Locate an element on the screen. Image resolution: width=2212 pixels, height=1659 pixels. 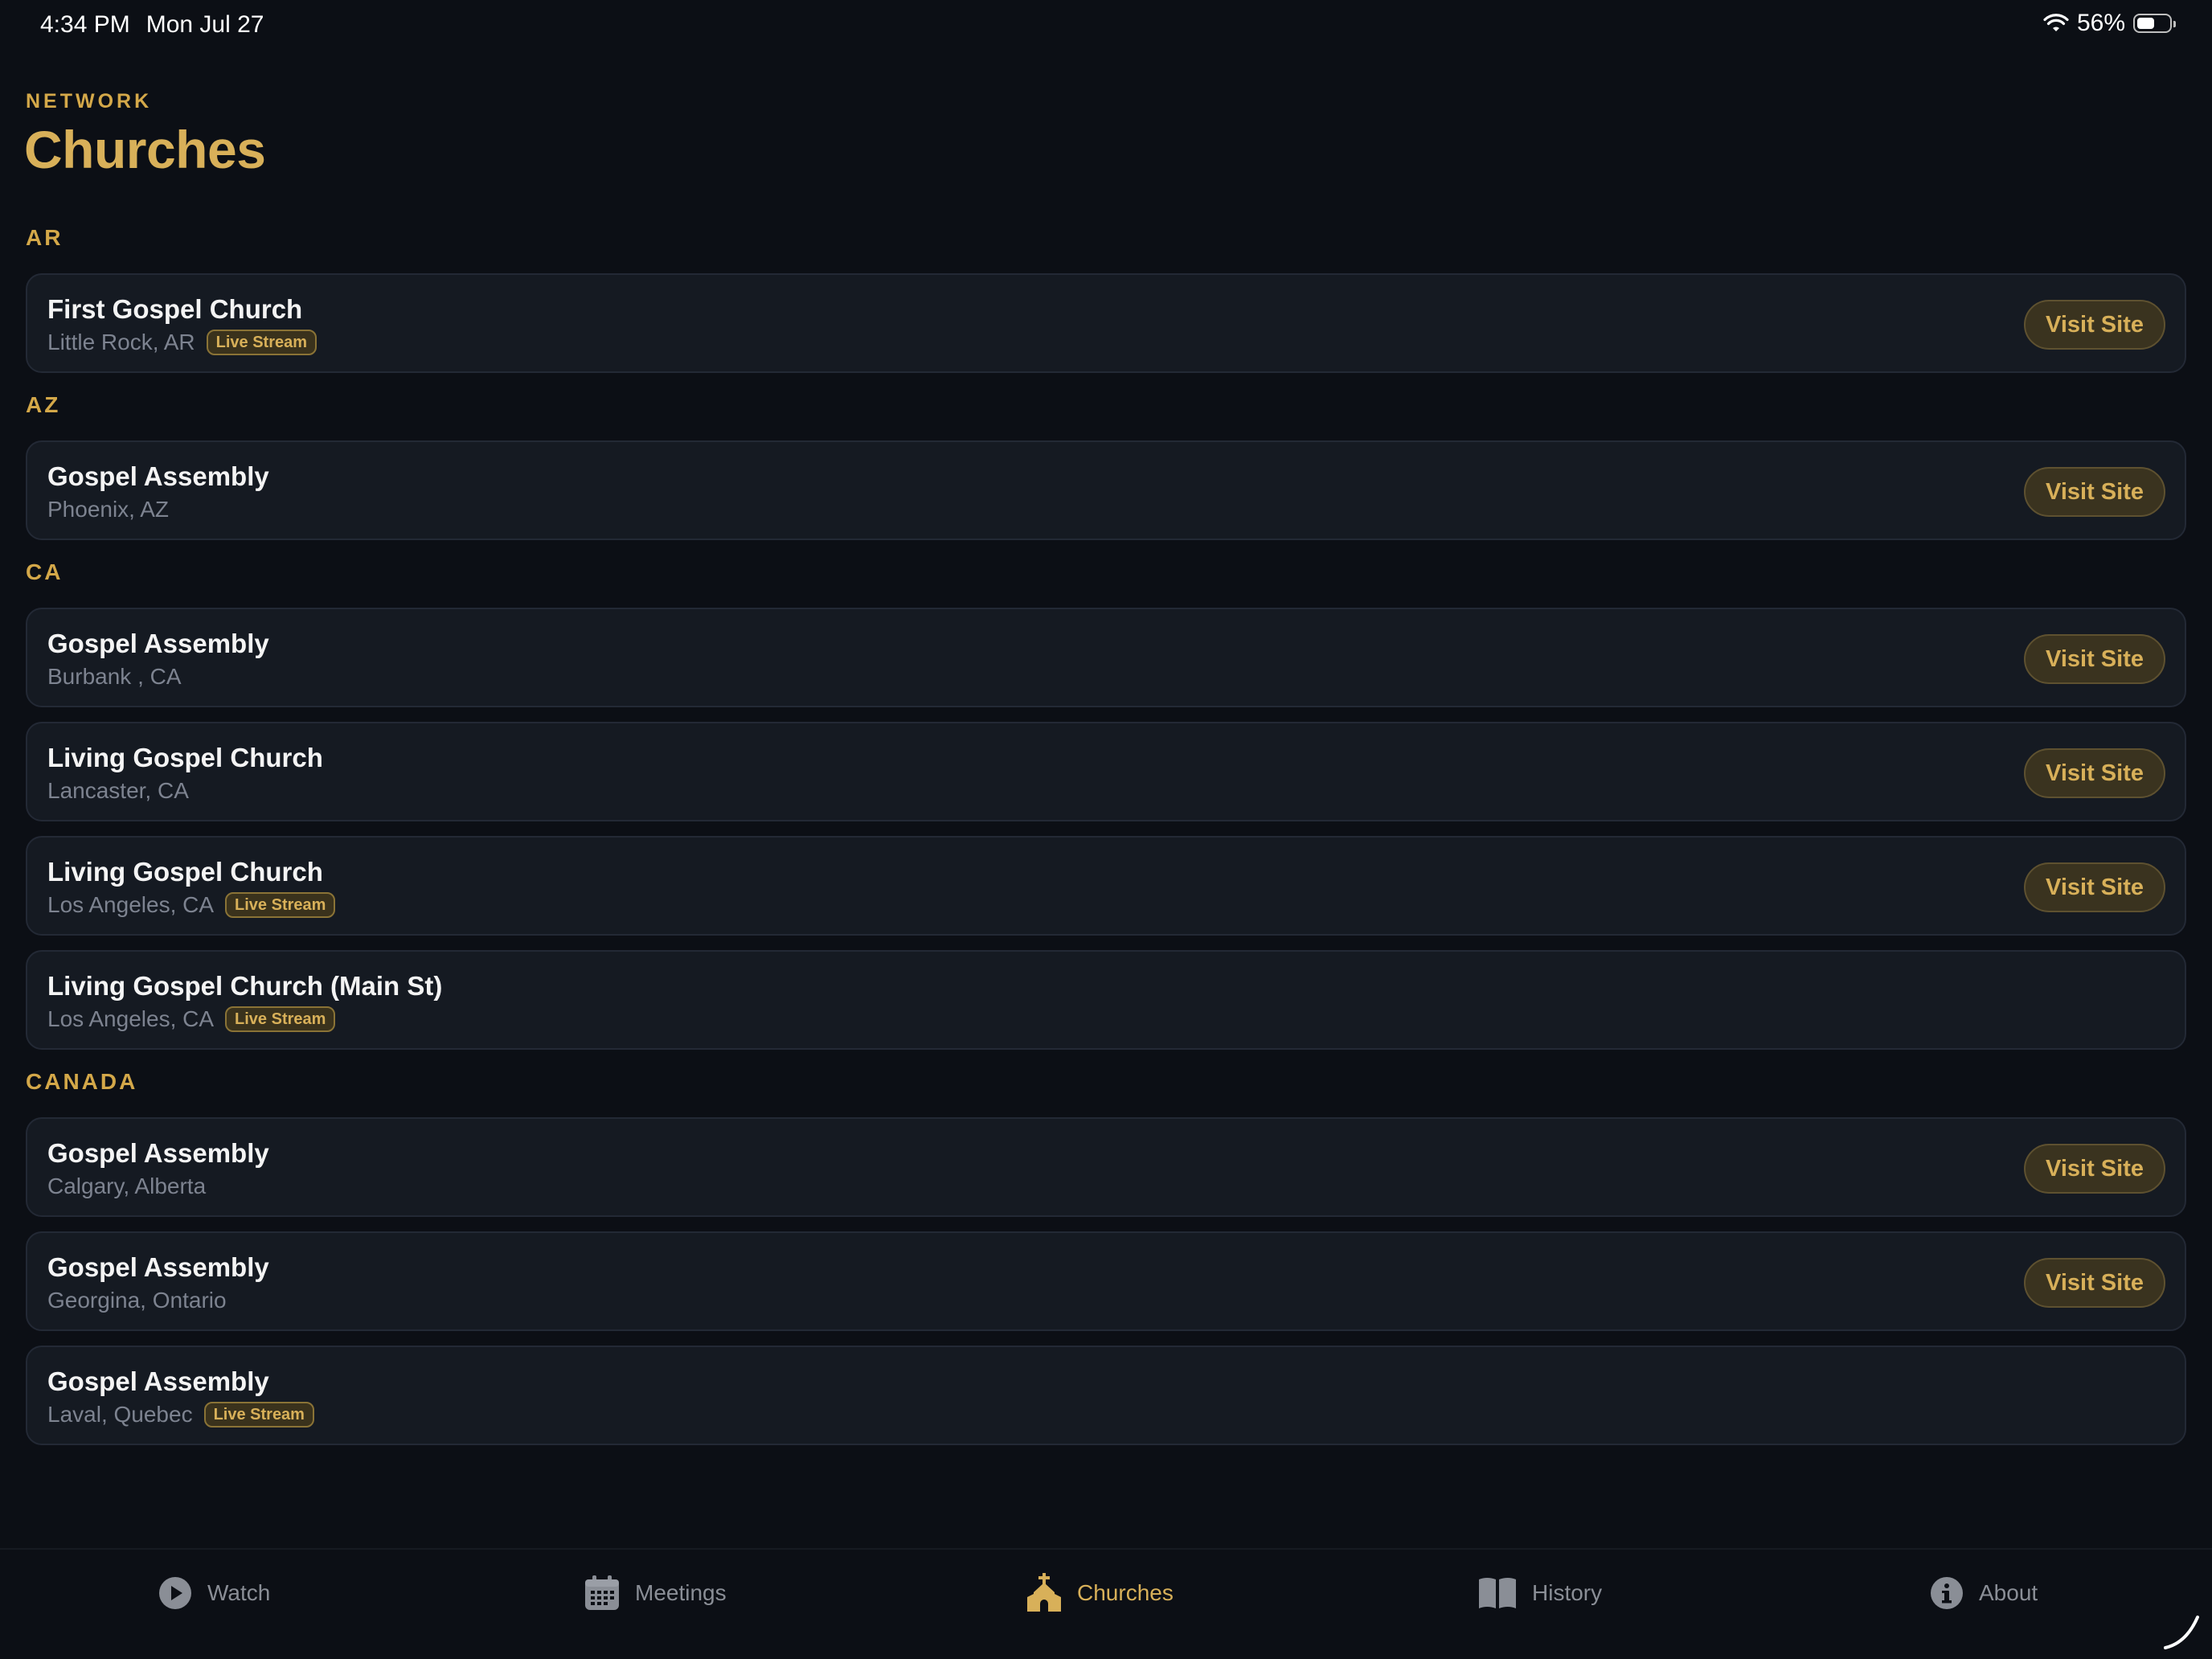
church-location: Calgary, Alberta is located at coordinates (127, 1186).